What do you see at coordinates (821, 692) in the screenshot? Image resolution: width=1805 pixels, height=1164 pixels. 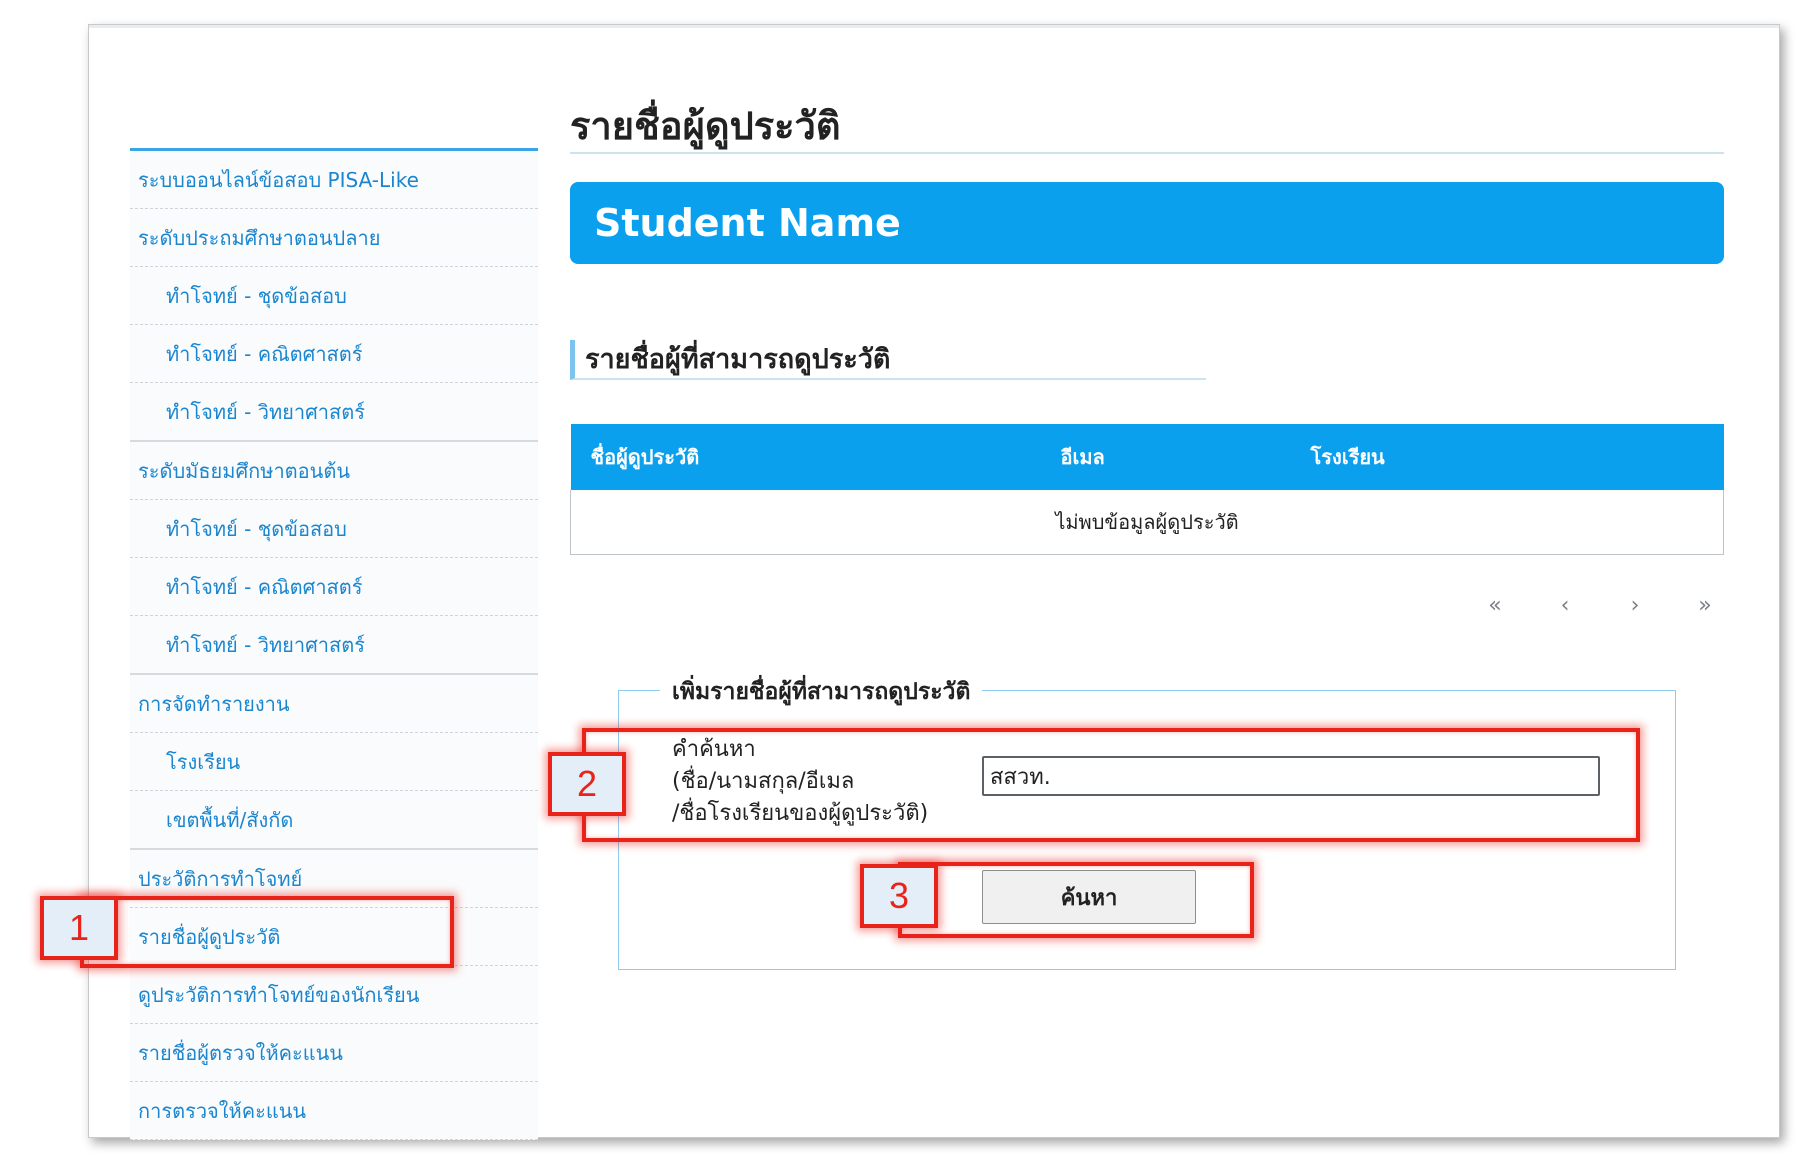 I see `add-viewer-legend: เพิ่มรายชื่อผู้ที่สามารถดูประวัติ` at bounding box center [821, 692].